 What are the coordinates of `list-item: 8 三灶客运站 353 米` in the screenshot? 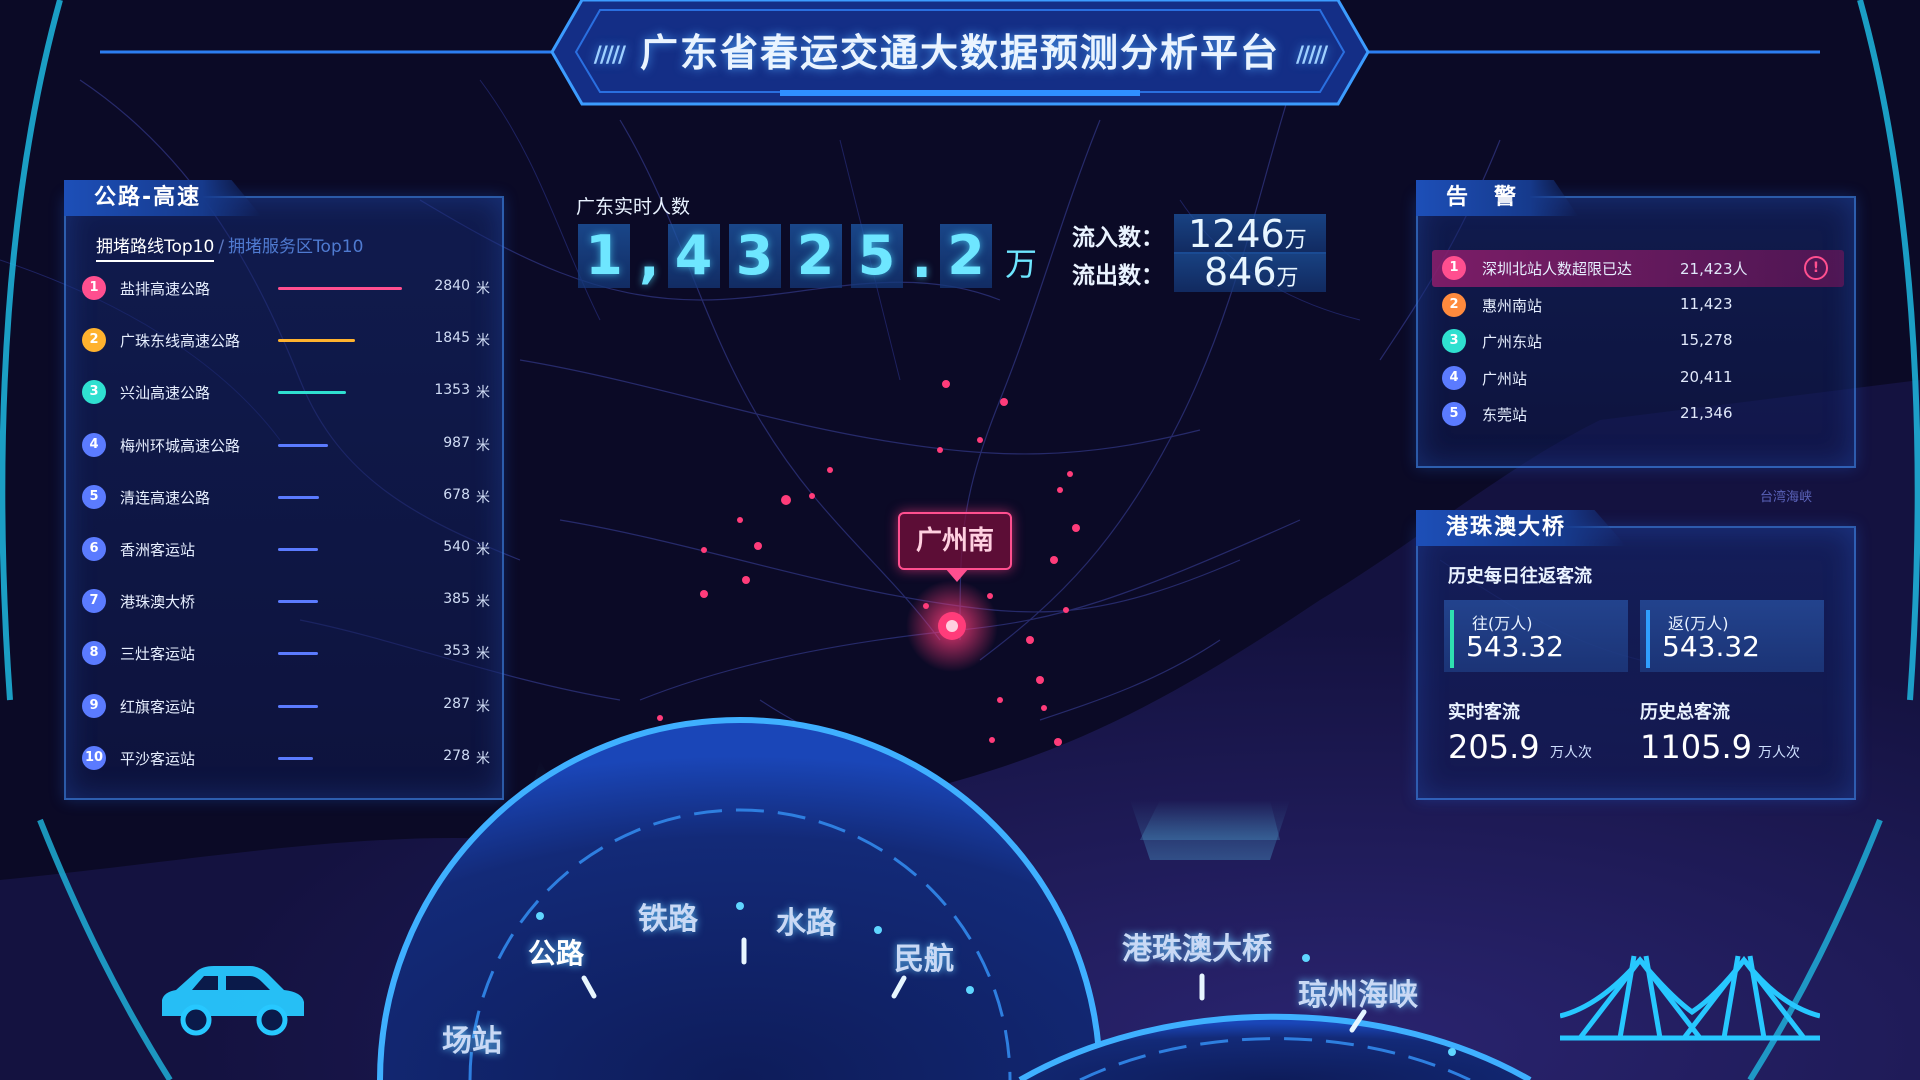 It's located at (286, 663).